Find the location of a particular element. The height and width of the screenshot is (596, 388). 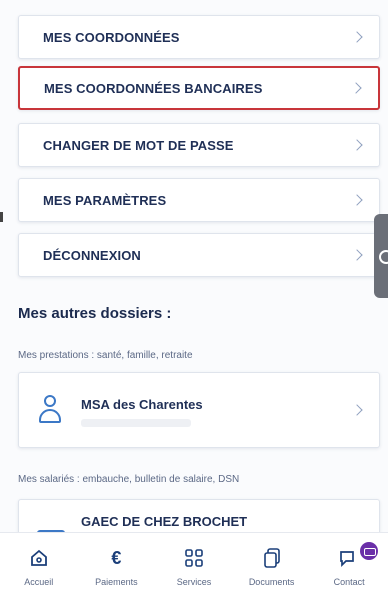

edge-marker is located at coordinates (1, 217).